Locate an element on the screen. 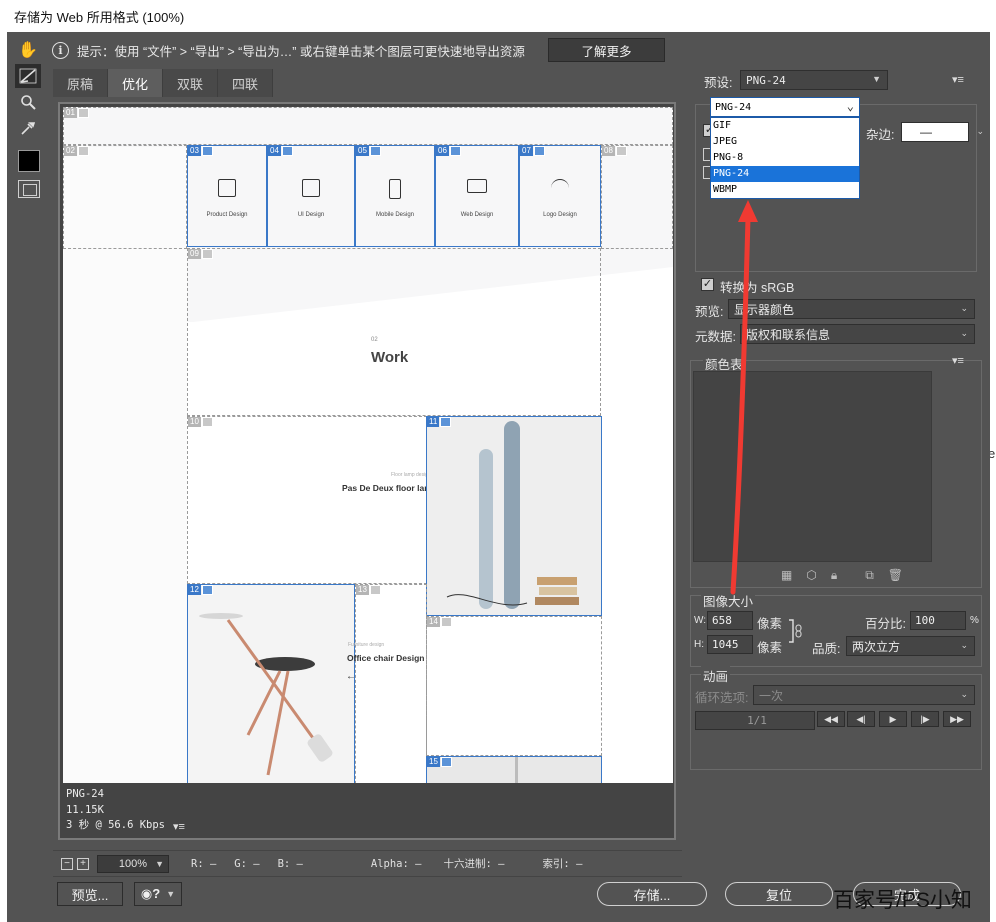  color-table is located at coordinates (812, 466).